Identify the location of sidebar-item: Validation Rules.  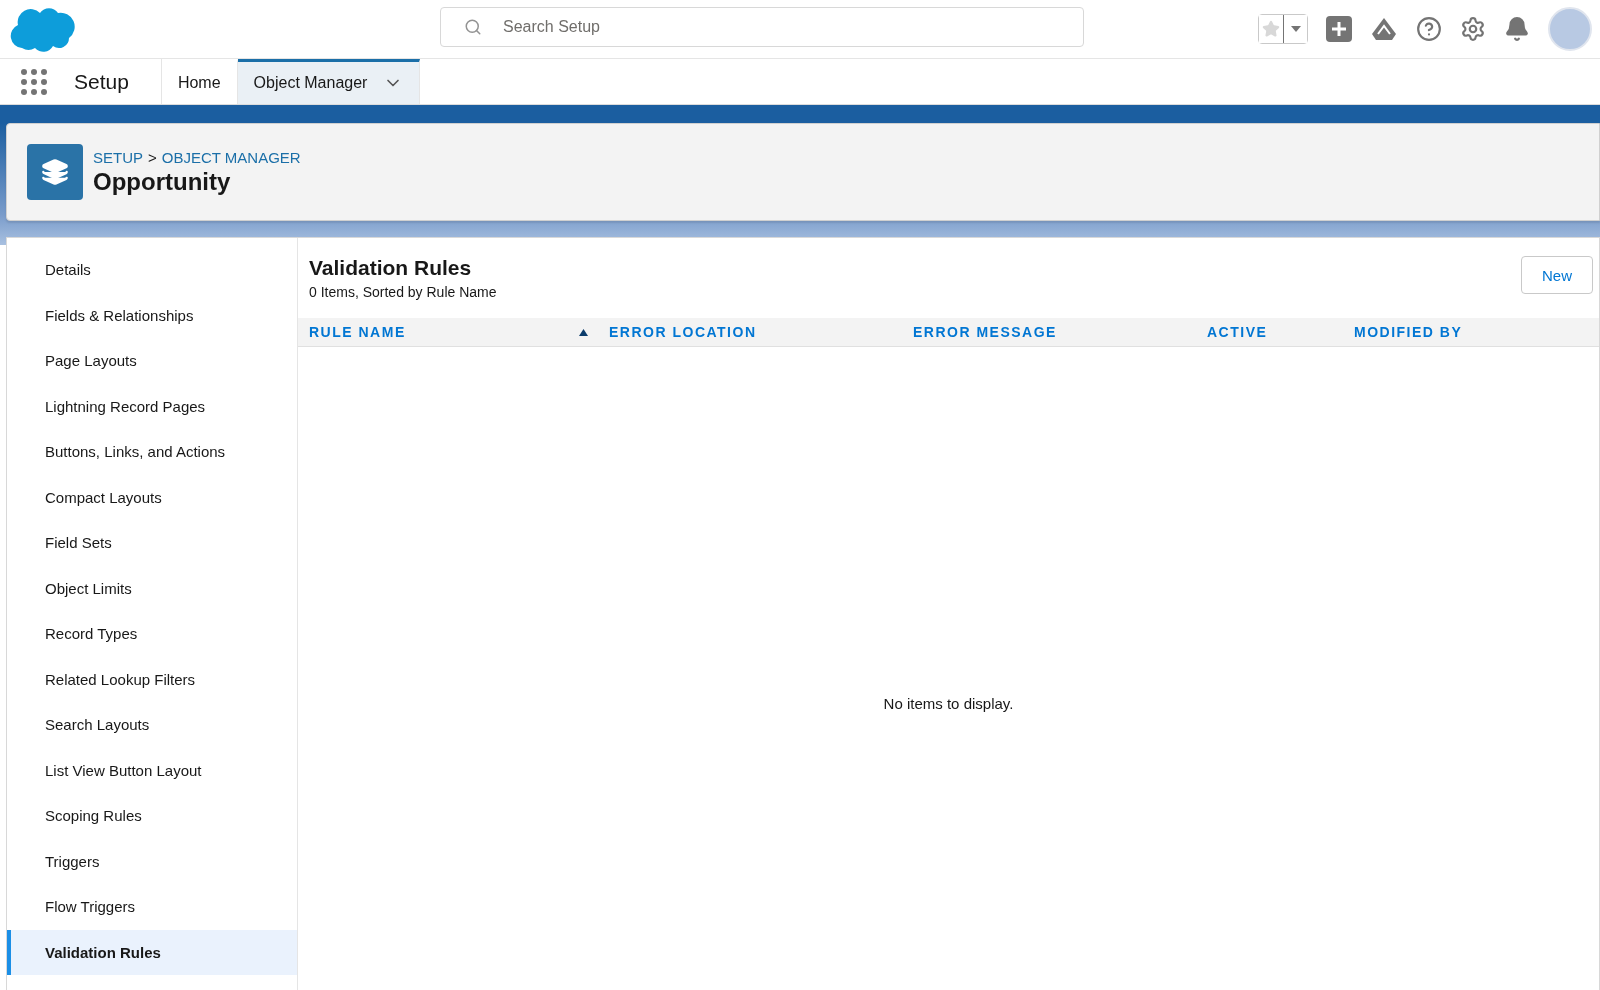
(152, 952).